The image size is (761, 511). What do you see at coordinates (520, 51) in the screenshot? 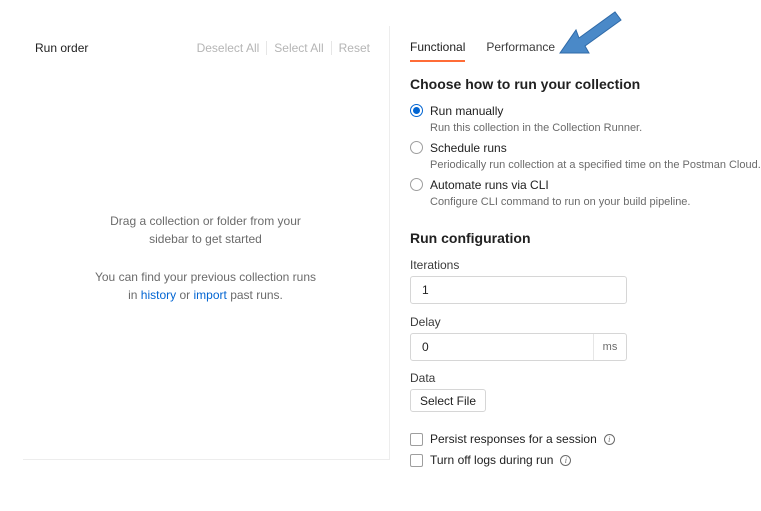
I see `tab-performance: Performance` at bounding box center [520, 51].